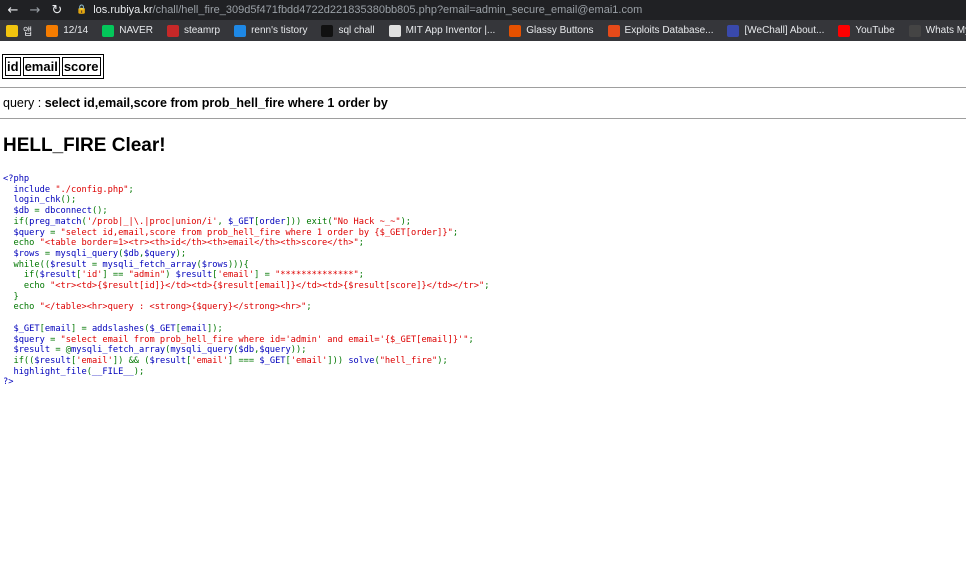 This screenshot has width=966, height=584. Describe the element at coordinates (309, 221) in the screenshot. I see `code-token: ])) exit(` at that location.